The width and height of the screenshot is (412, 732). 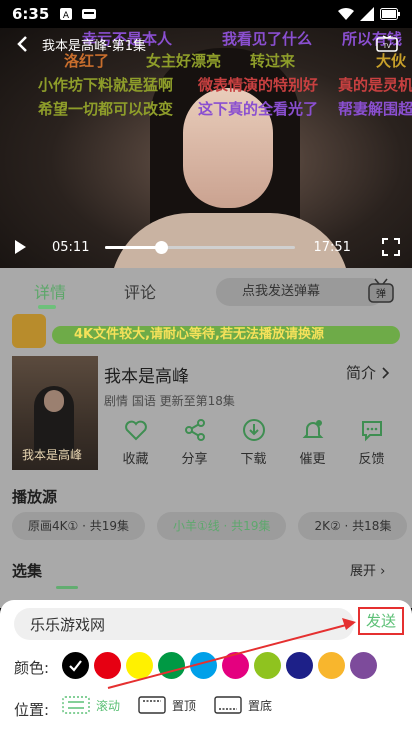 What do you see at coordinates (35, 497) in the screenshot?
I see `sources-title: 播放源` at bounding box center [35, 497].